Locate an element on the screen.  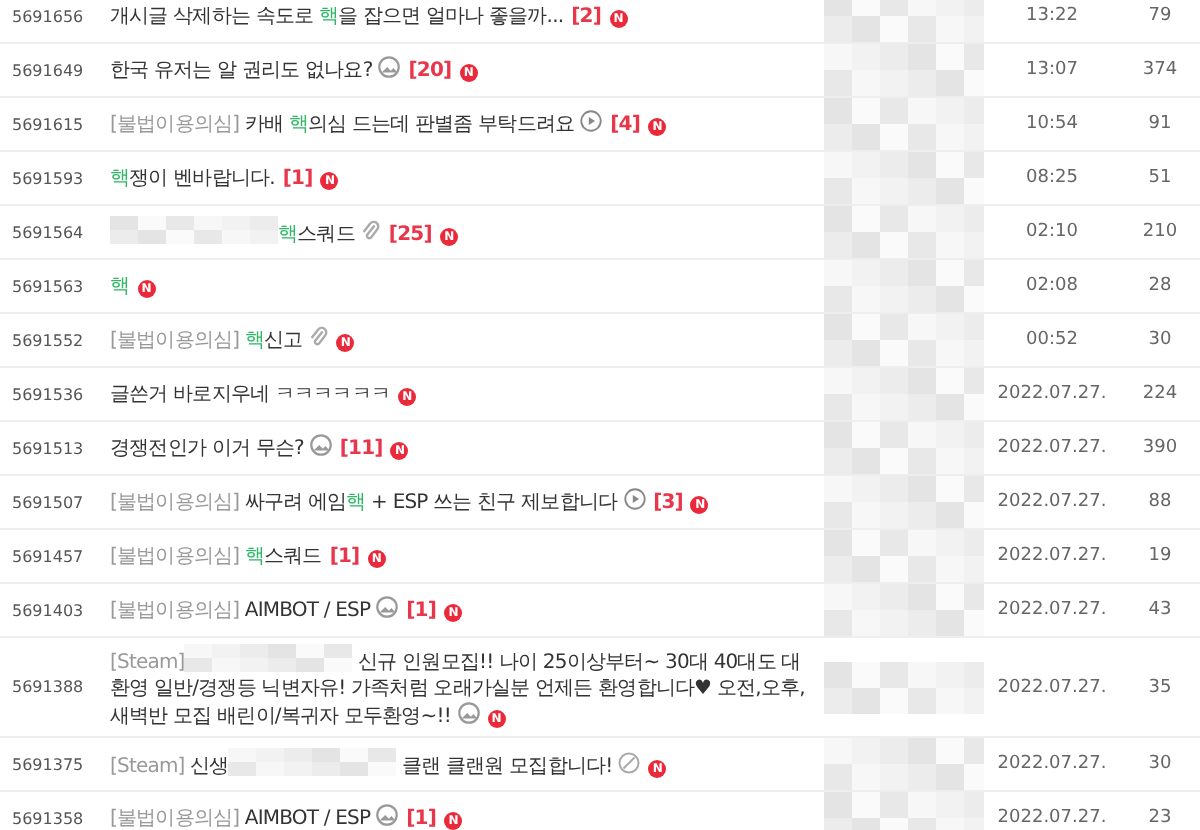
view-count: 23 is located at coordinates (1160, 818).